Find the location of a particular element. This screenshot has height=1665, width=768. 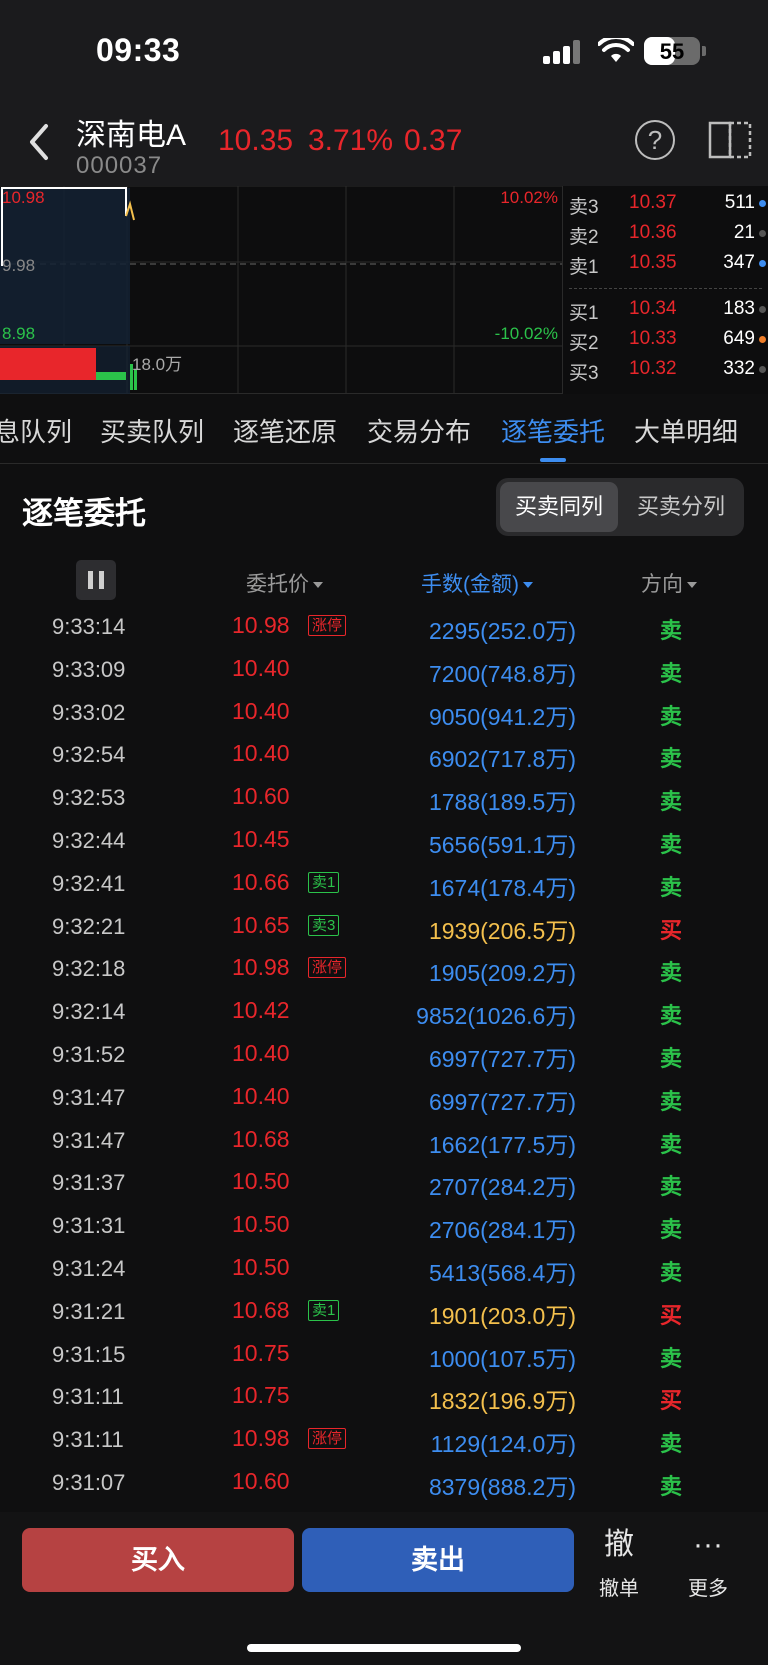

layout-toggle-icon is located at coordinates (730, 140).